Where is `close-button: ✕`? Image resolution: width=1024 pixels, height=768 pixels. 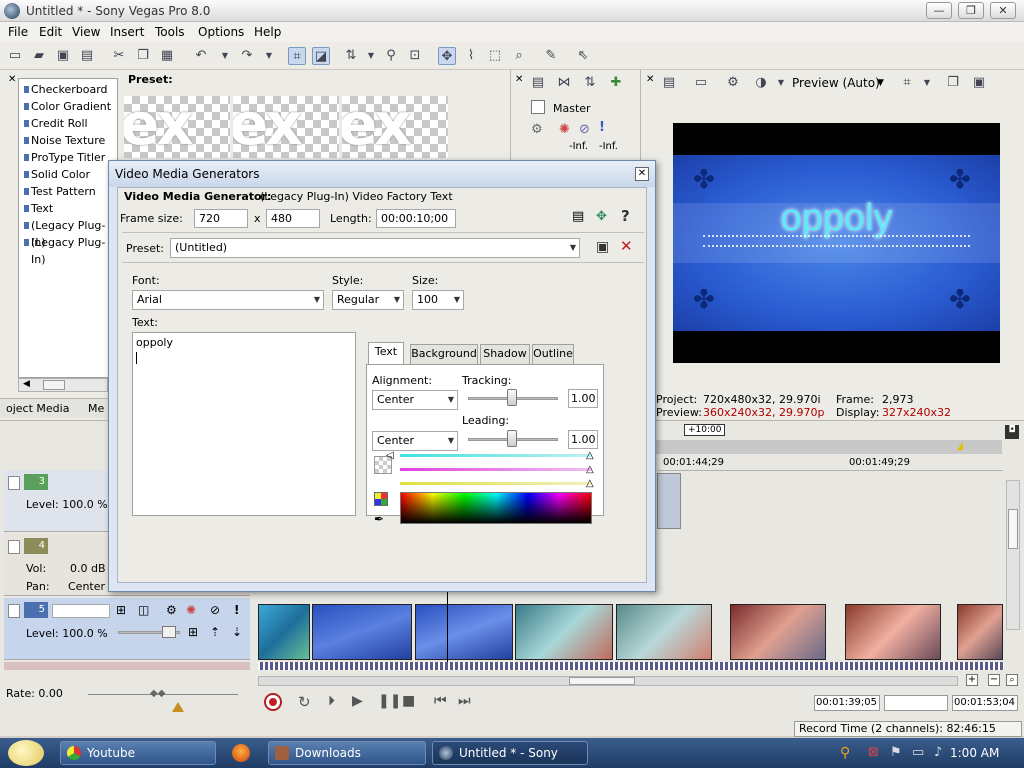 close-button: ✕ is located at coordinates (1003, 10).